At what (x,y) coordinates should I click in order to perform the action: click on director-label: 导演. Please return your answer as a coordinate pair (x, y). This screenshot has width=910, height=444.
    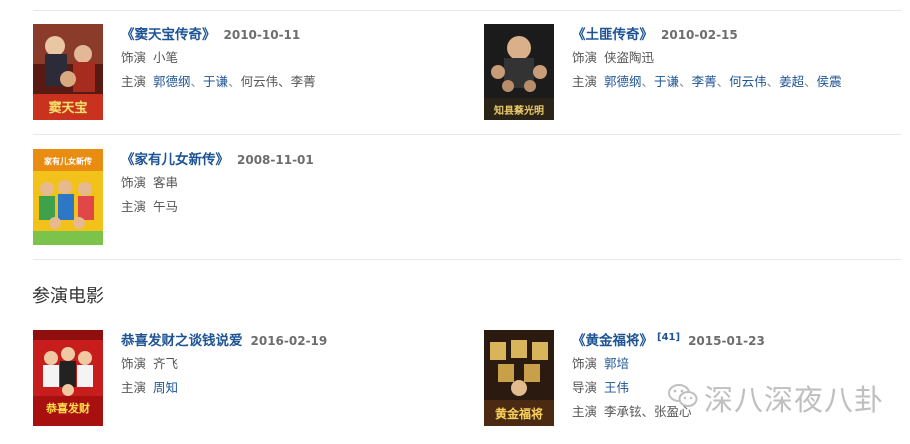
    Looking at the image, I should click on (585, 387).